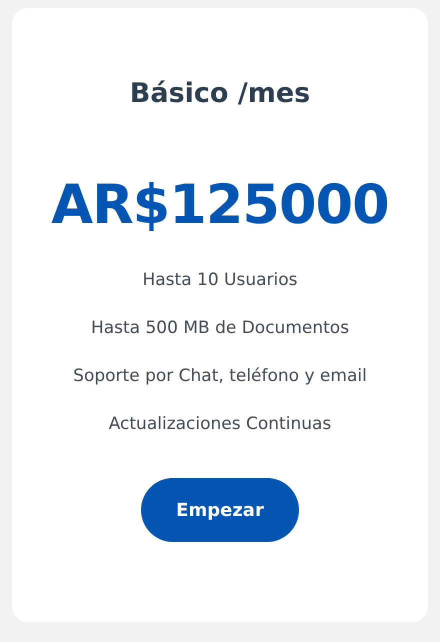 The width and height of the screenshot is (440, 642). I want to click on plan-title: Básico /mes, so click(220, 94).